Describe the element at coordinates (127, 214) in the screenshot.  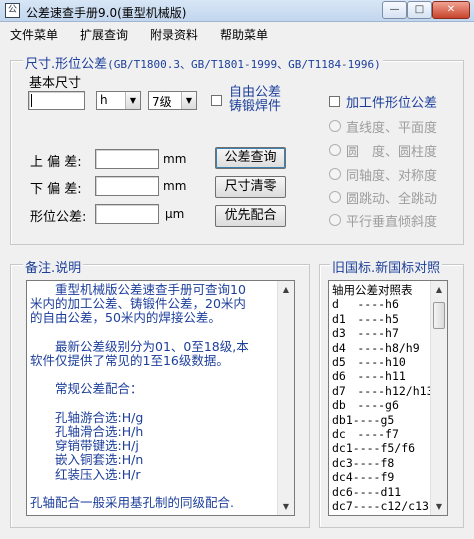
I see `form-tolerance-field` at that location.